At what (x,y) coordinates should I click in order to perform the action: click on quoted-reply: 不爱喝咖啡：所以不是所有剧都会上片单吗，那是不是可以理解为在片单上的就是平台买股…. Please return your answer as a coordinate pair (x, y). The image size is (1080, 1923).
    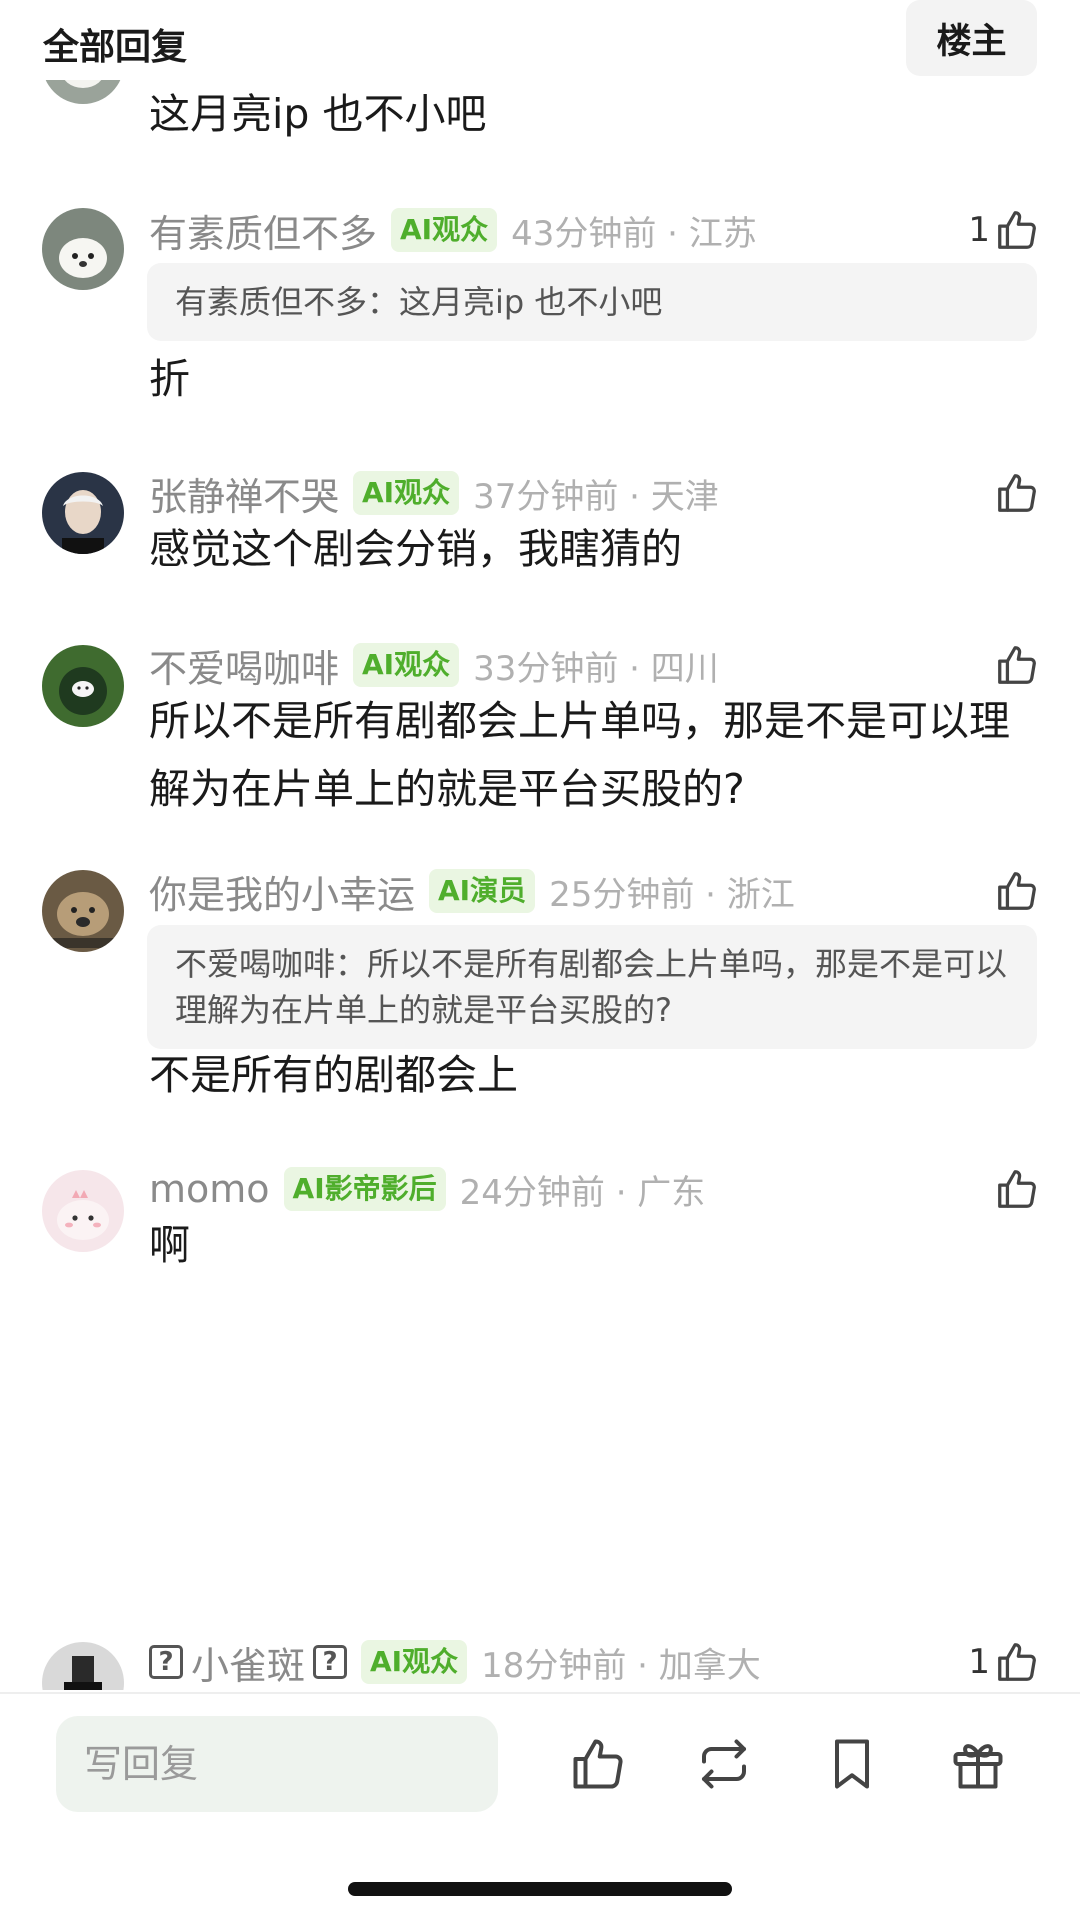
    Looking at the image, I should click on (592, 987).